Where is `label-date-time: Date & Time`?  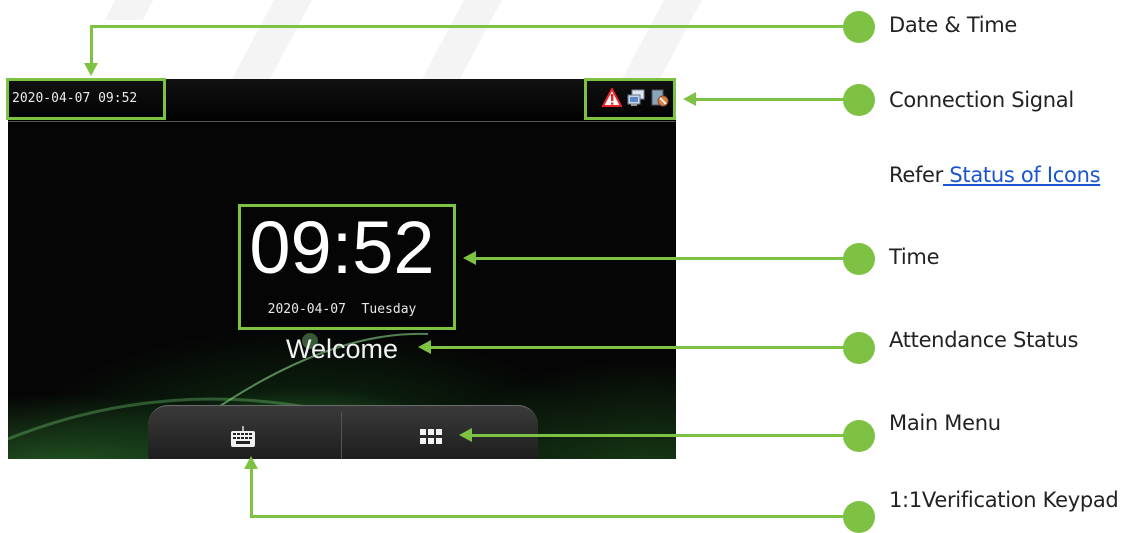 label-date-time: Date & Time is located at coordinates (953, 25).